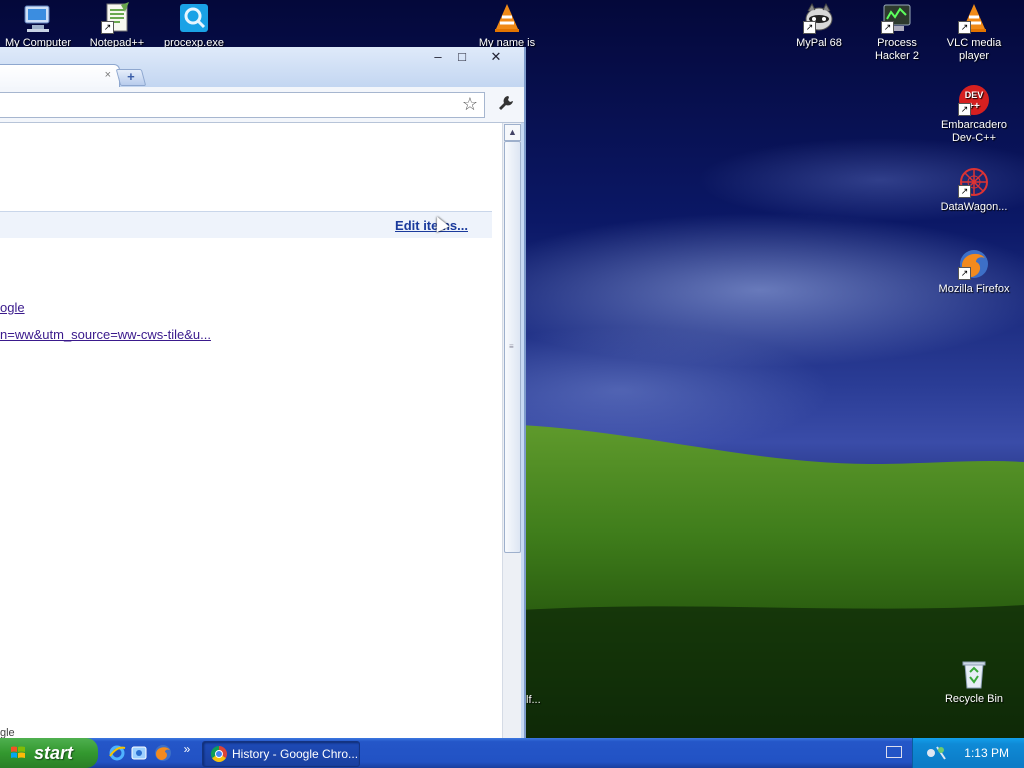  What do you see at coordinates (974, 264) in the screenshot?
I see `firefox-icon: ↗` at bounding box center [974, 264].